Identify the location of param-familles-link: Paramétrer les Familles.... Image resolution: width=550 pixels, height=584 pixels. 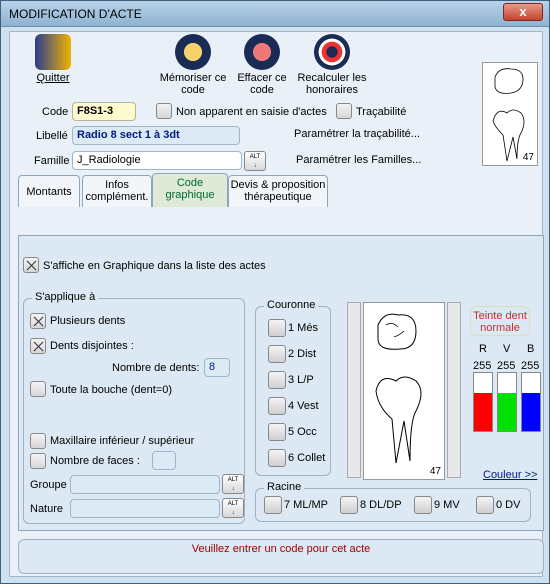
(358, 160).